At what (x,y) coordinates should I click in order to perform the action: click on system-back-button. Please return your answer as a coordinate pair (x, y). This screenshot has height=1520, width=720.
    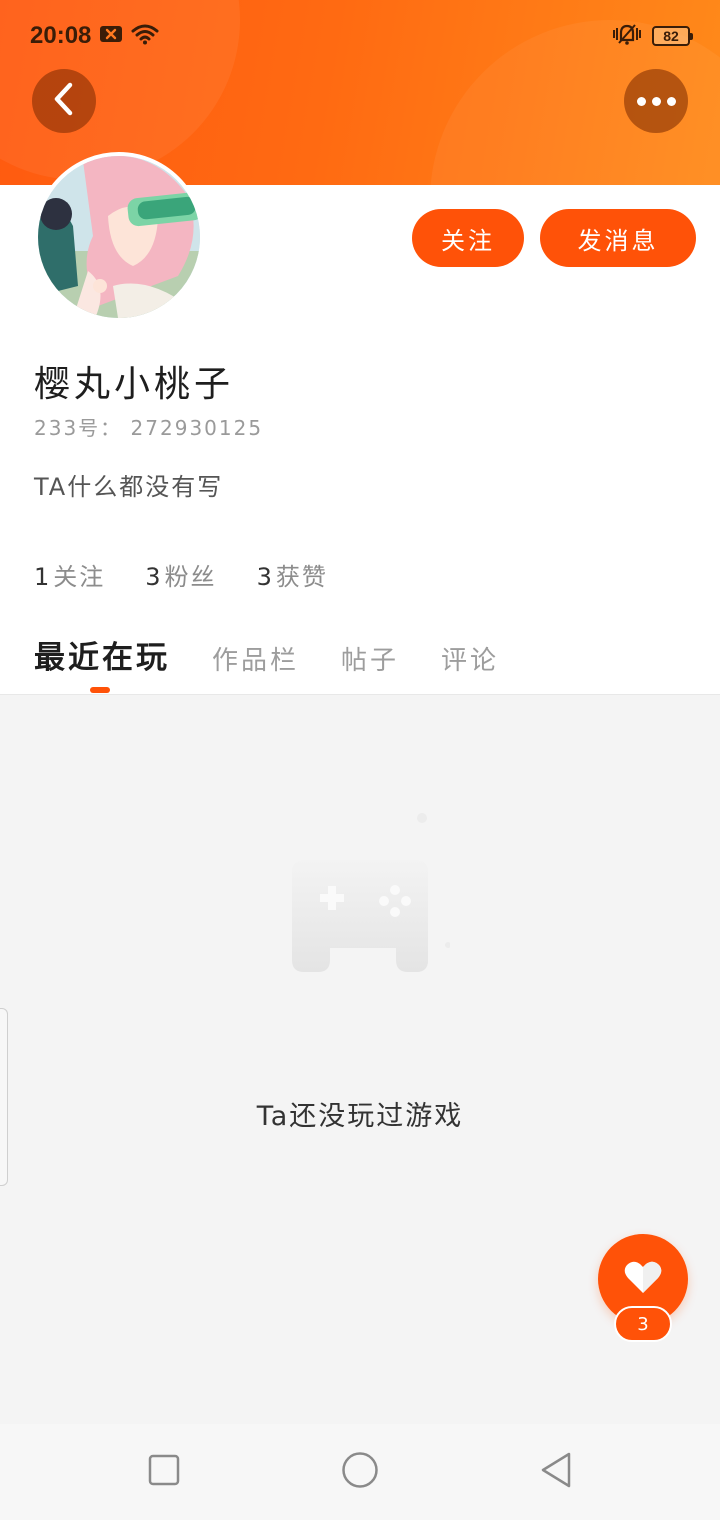
    Looking at the image, I should click on (556, 1472).